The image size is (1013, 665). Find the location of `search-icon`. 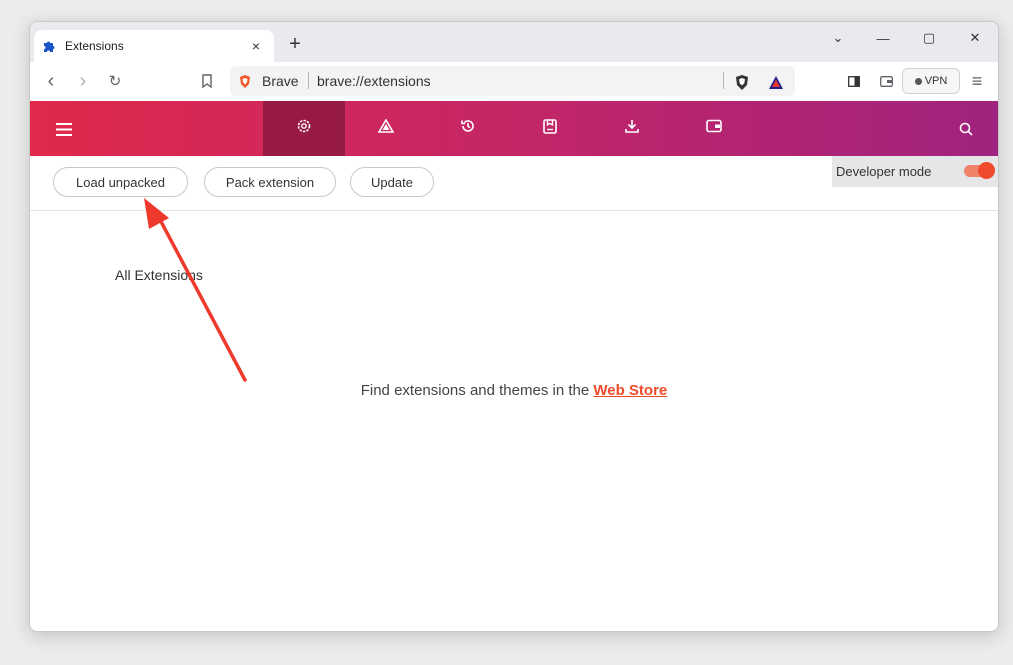

search-icon is located at coordinates (966, 129).